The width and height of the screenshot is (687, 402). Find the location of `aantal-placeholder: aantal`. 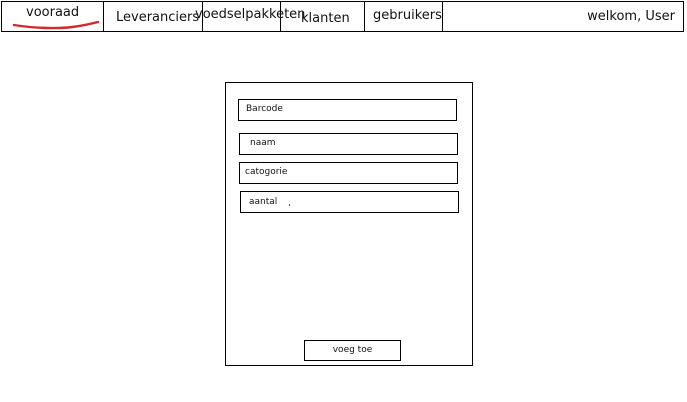

aantal-placeholder: aantal is located at coordinates (263, 202).